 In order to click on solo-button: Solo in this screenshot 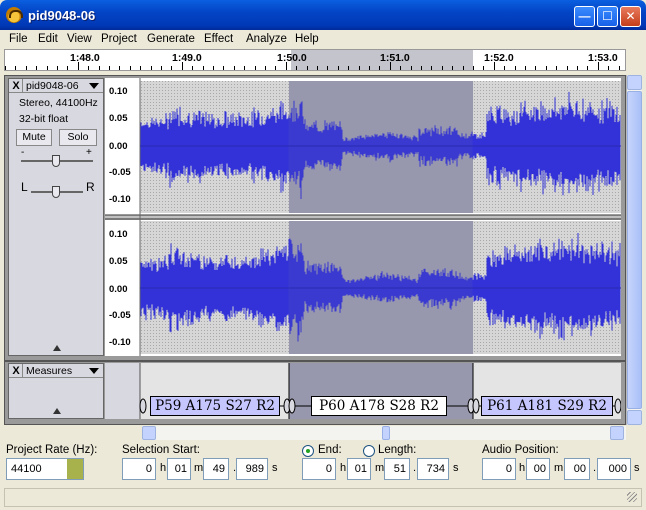, I will do `click(78, 137)`.